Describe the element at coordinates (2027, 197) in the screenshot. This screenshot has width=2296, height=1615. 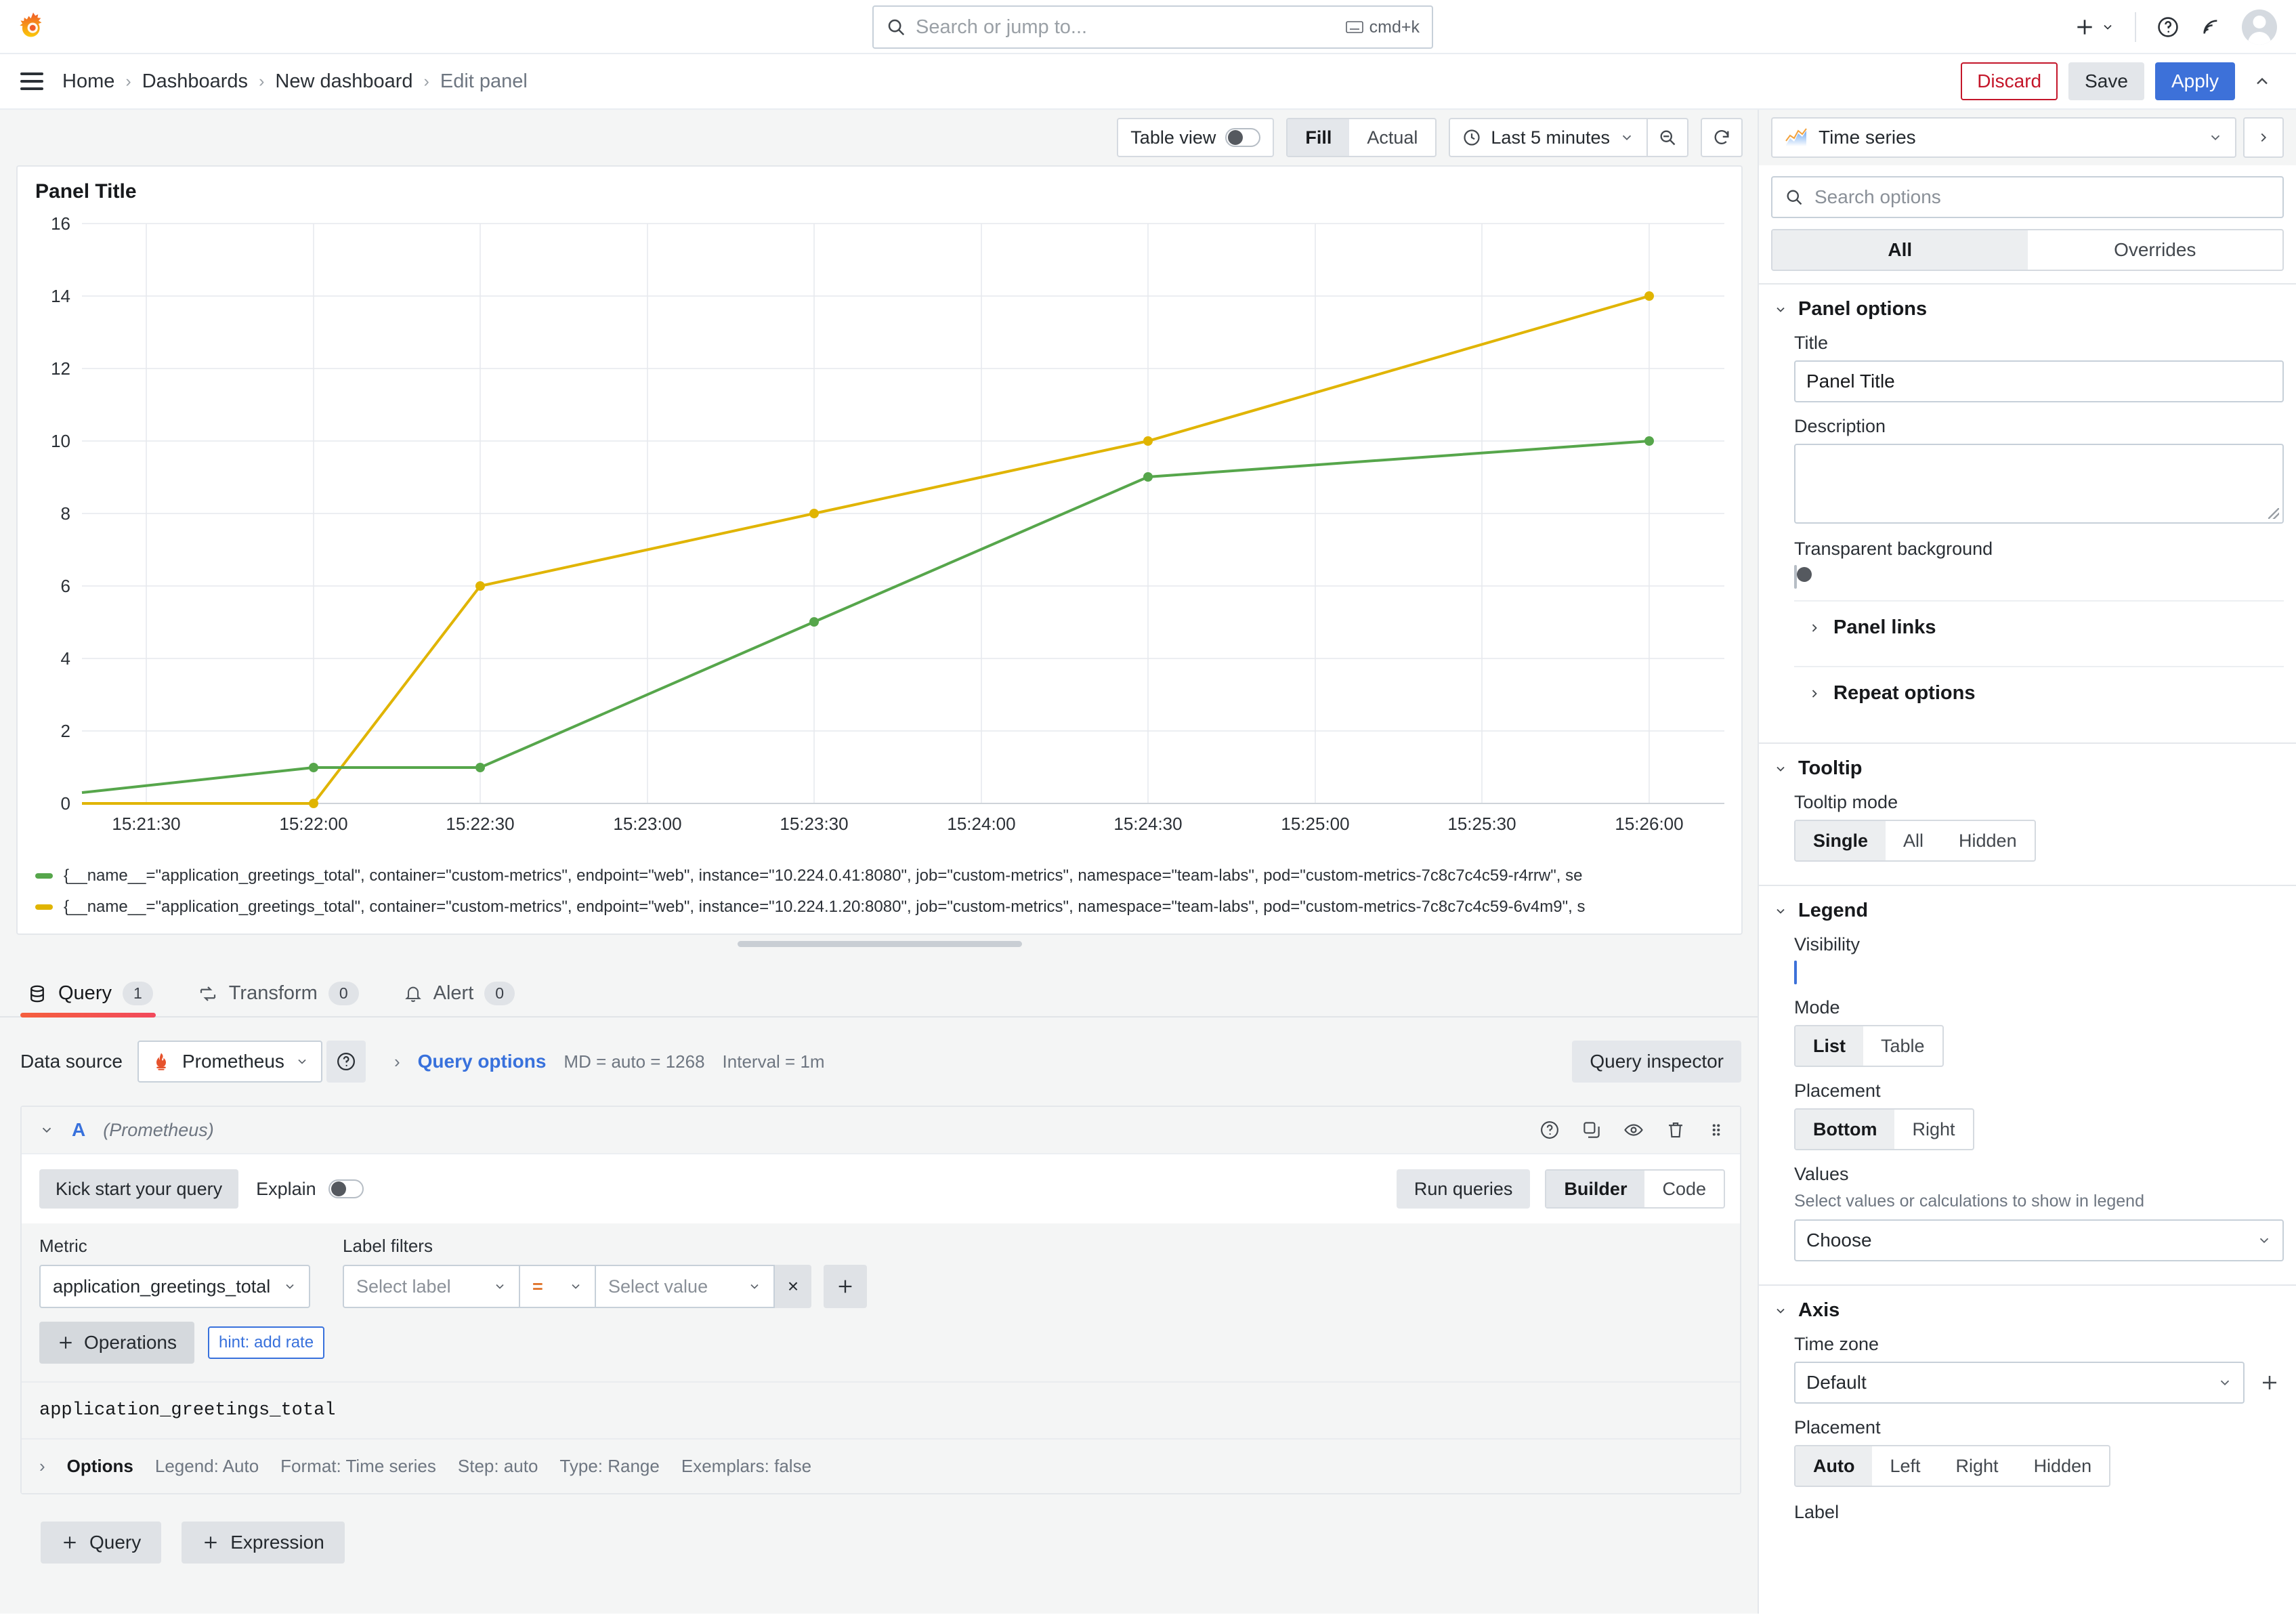
I see `search-options-input: Search options` at that location.